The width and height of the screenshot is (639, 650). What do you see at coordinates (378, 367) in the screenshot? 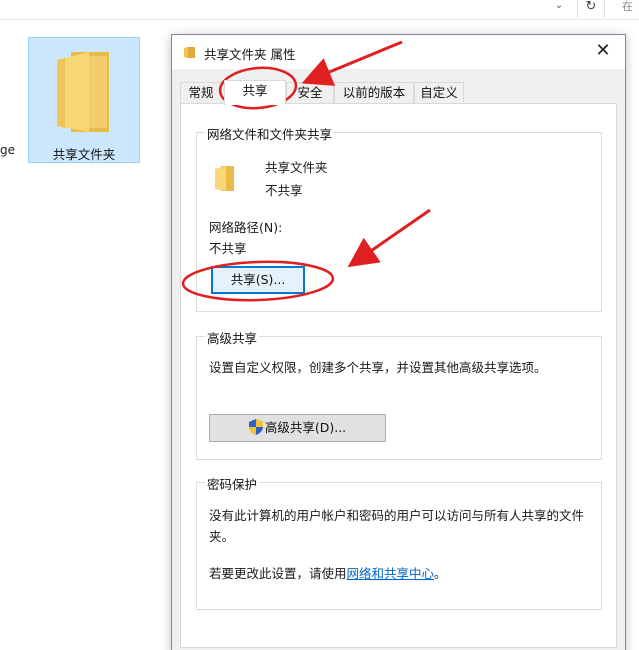
I see `advanced-sharing-description: 设置自定义权限，创建多个共享，并设置其他高级共享选项。` at bounding box center [378, 367].